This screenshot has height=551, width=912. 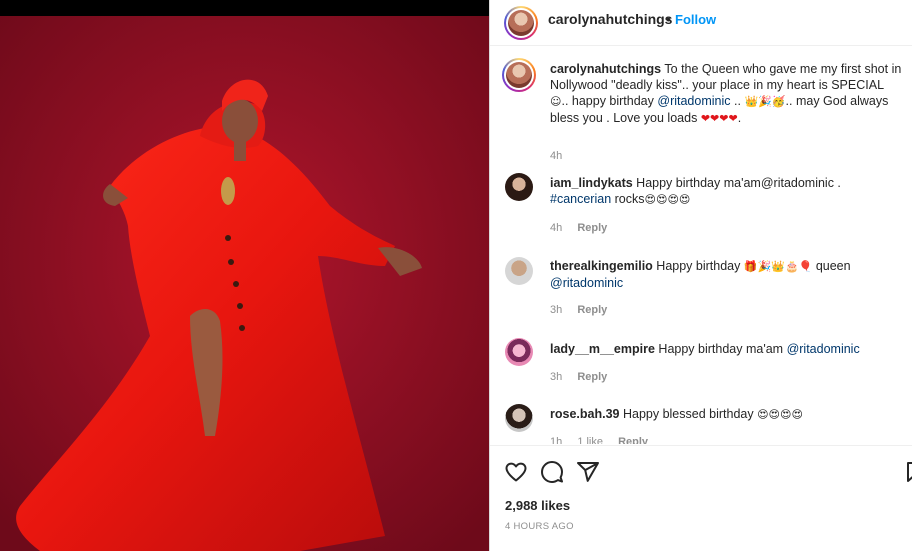 I want to click on caption-meta: 4h, so click(x=562, y=156).